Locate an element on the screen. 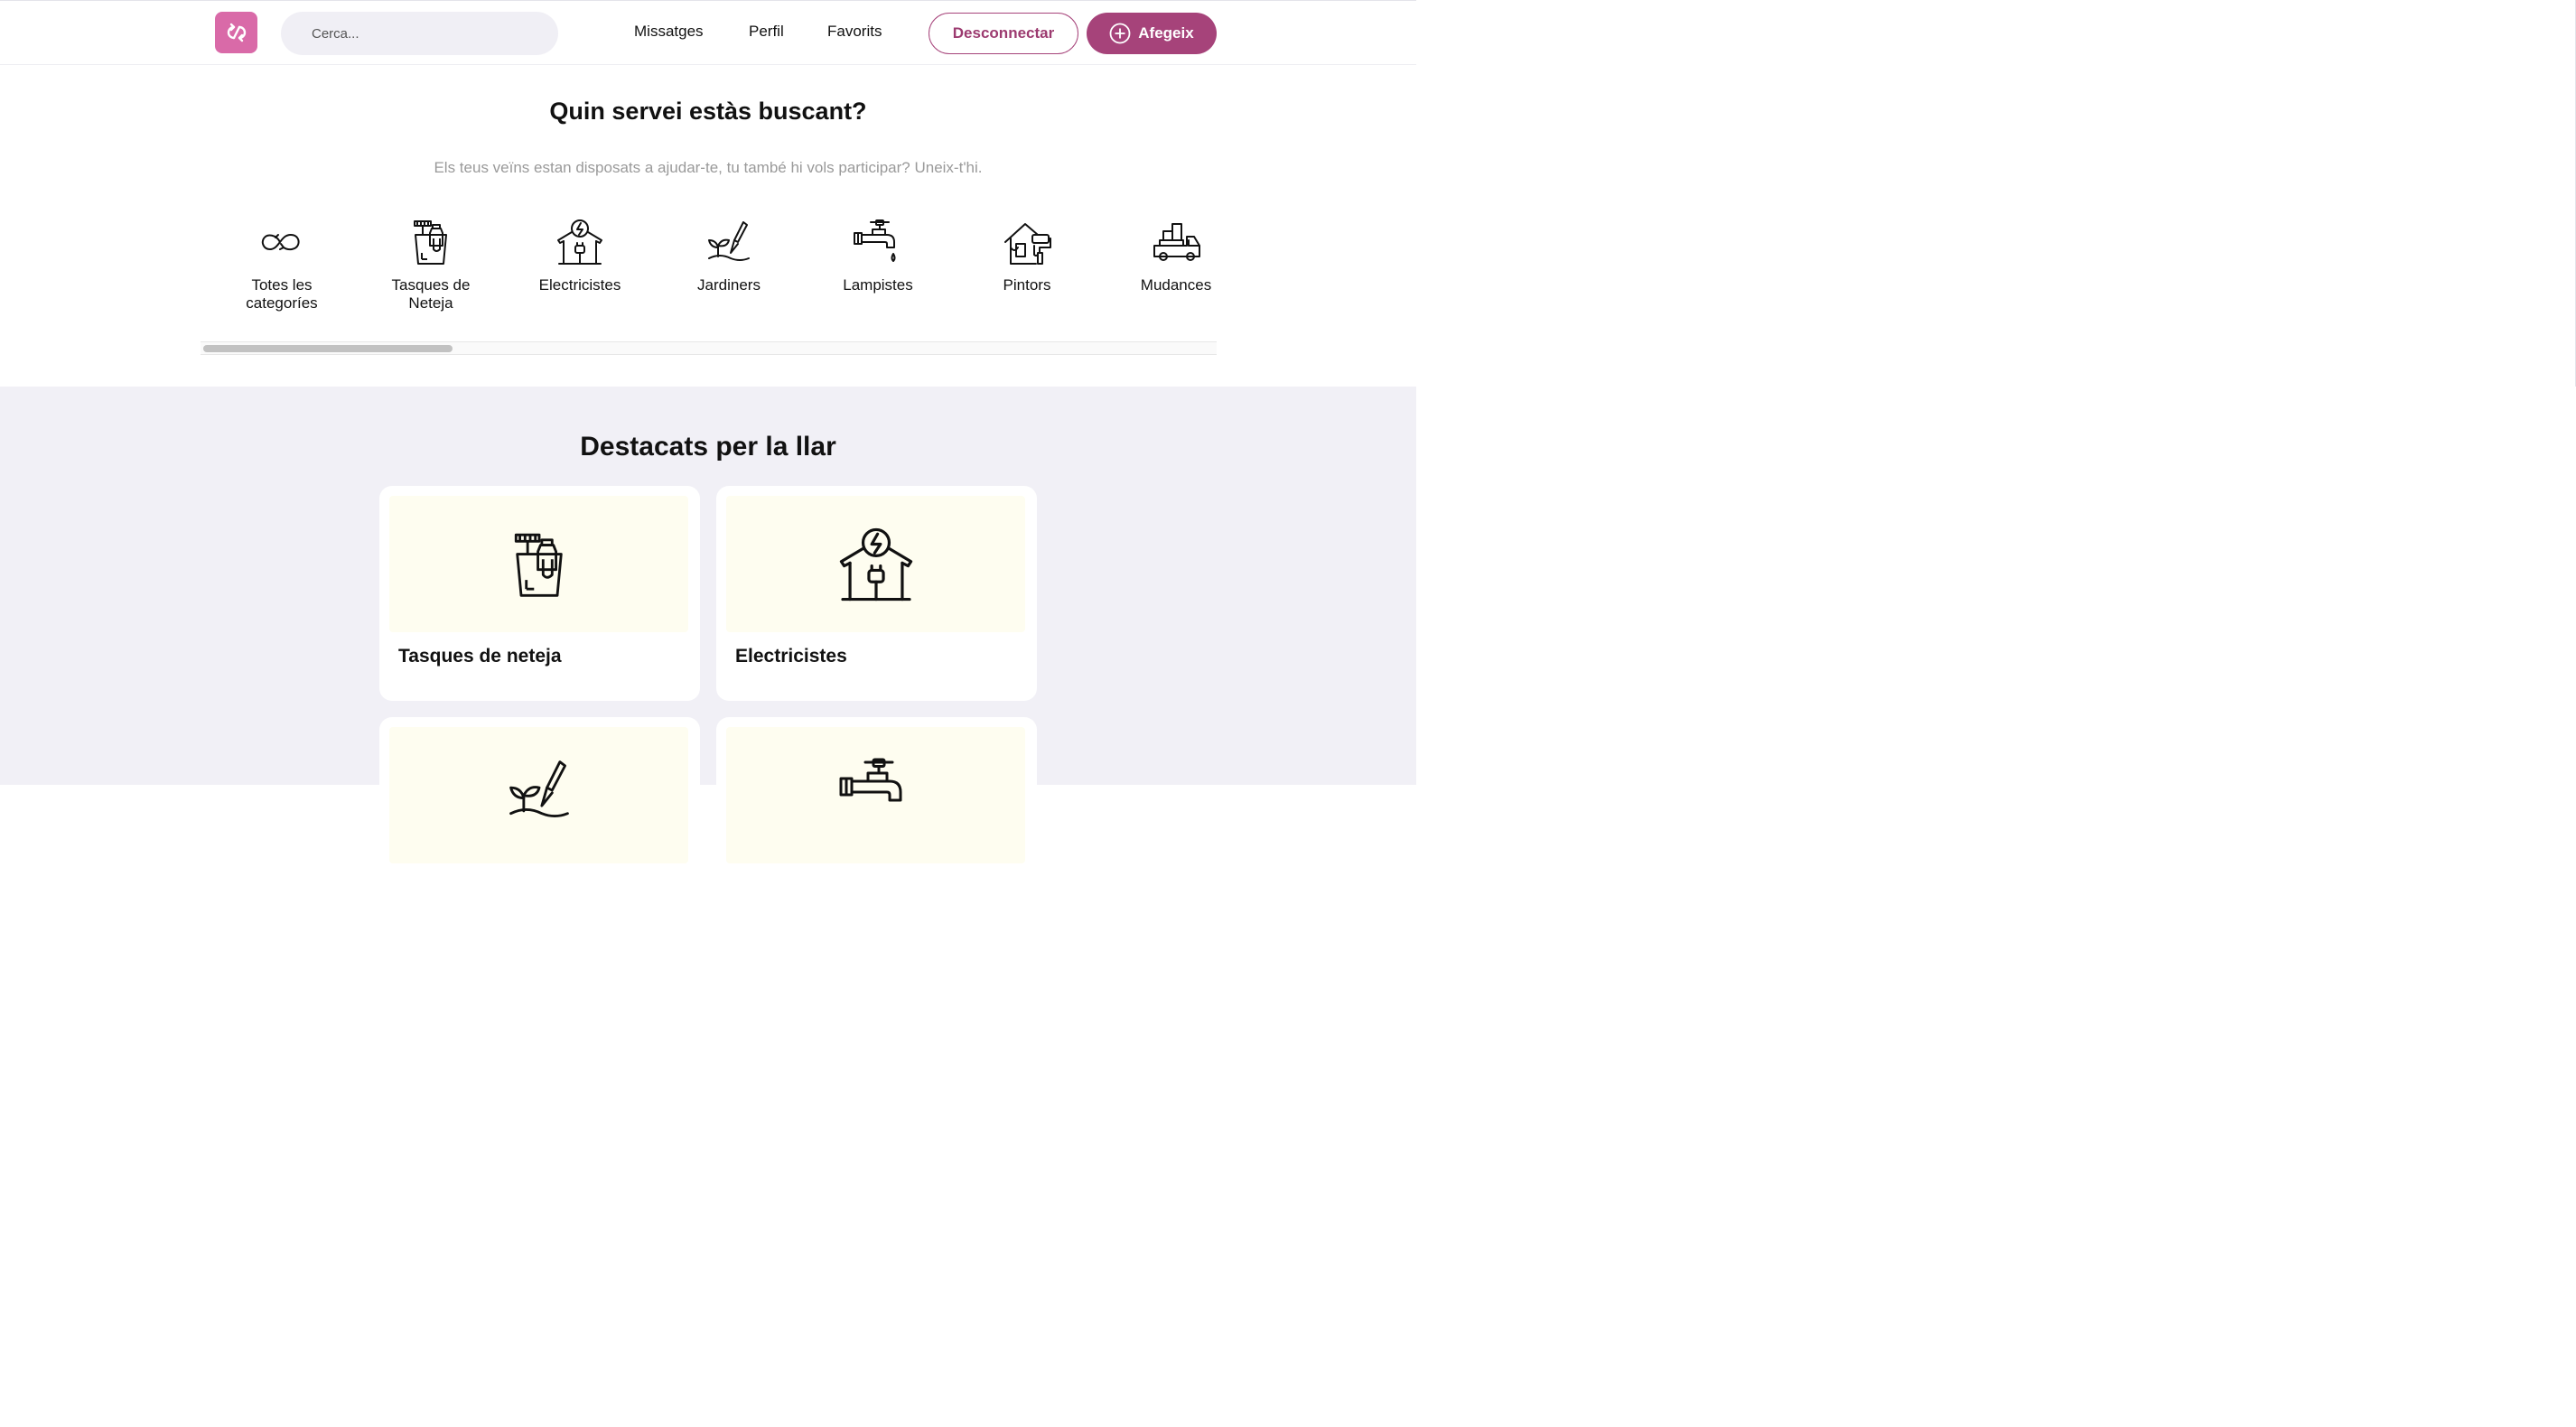 This screenshot has width=2576, height=1427. add-button: Afegeix is located at coordinates (1152, 33).